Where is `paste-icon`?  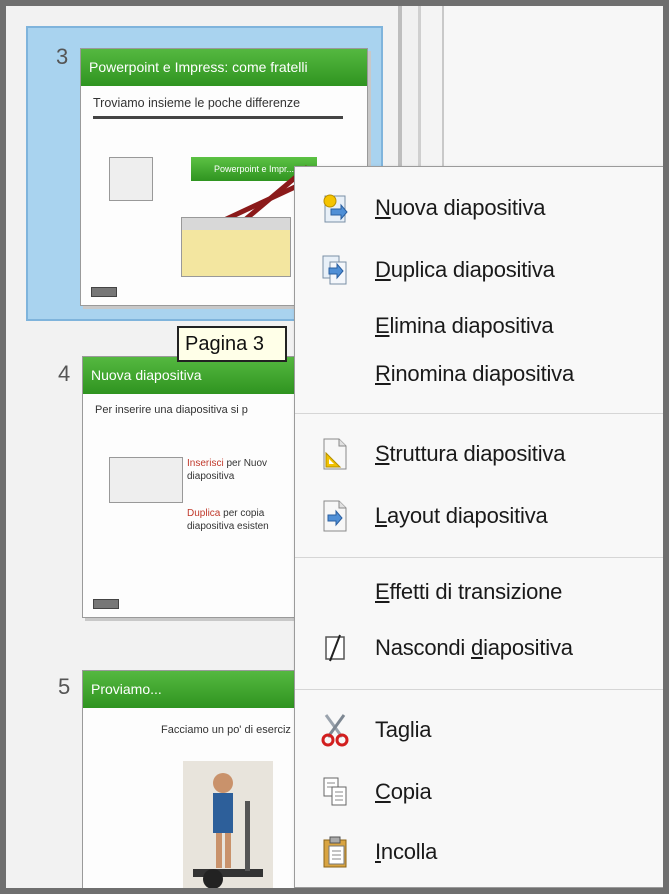 paste-icon is located at coordinates (335, 852).